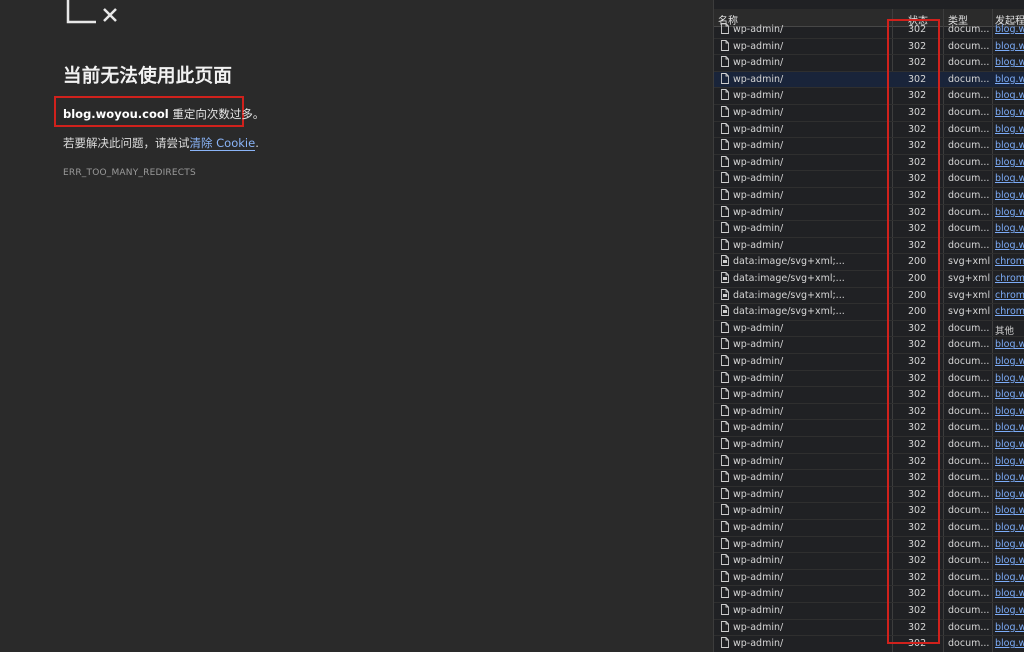 The width and height of the screenshot is (1024, 652). Describe the element at coordinates (725, 311) in the screenshot. I see `image-file-icon` at that location.